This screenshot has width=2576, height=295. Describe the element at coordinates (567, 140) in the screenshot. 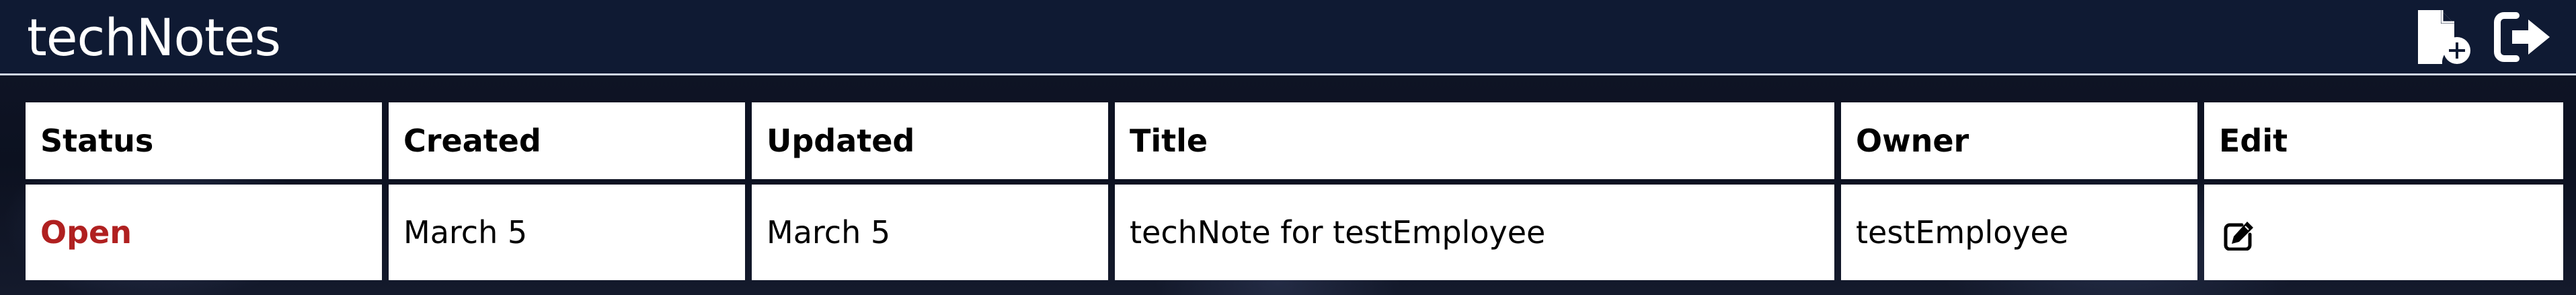

I see `column-header-created: Created` at that location.